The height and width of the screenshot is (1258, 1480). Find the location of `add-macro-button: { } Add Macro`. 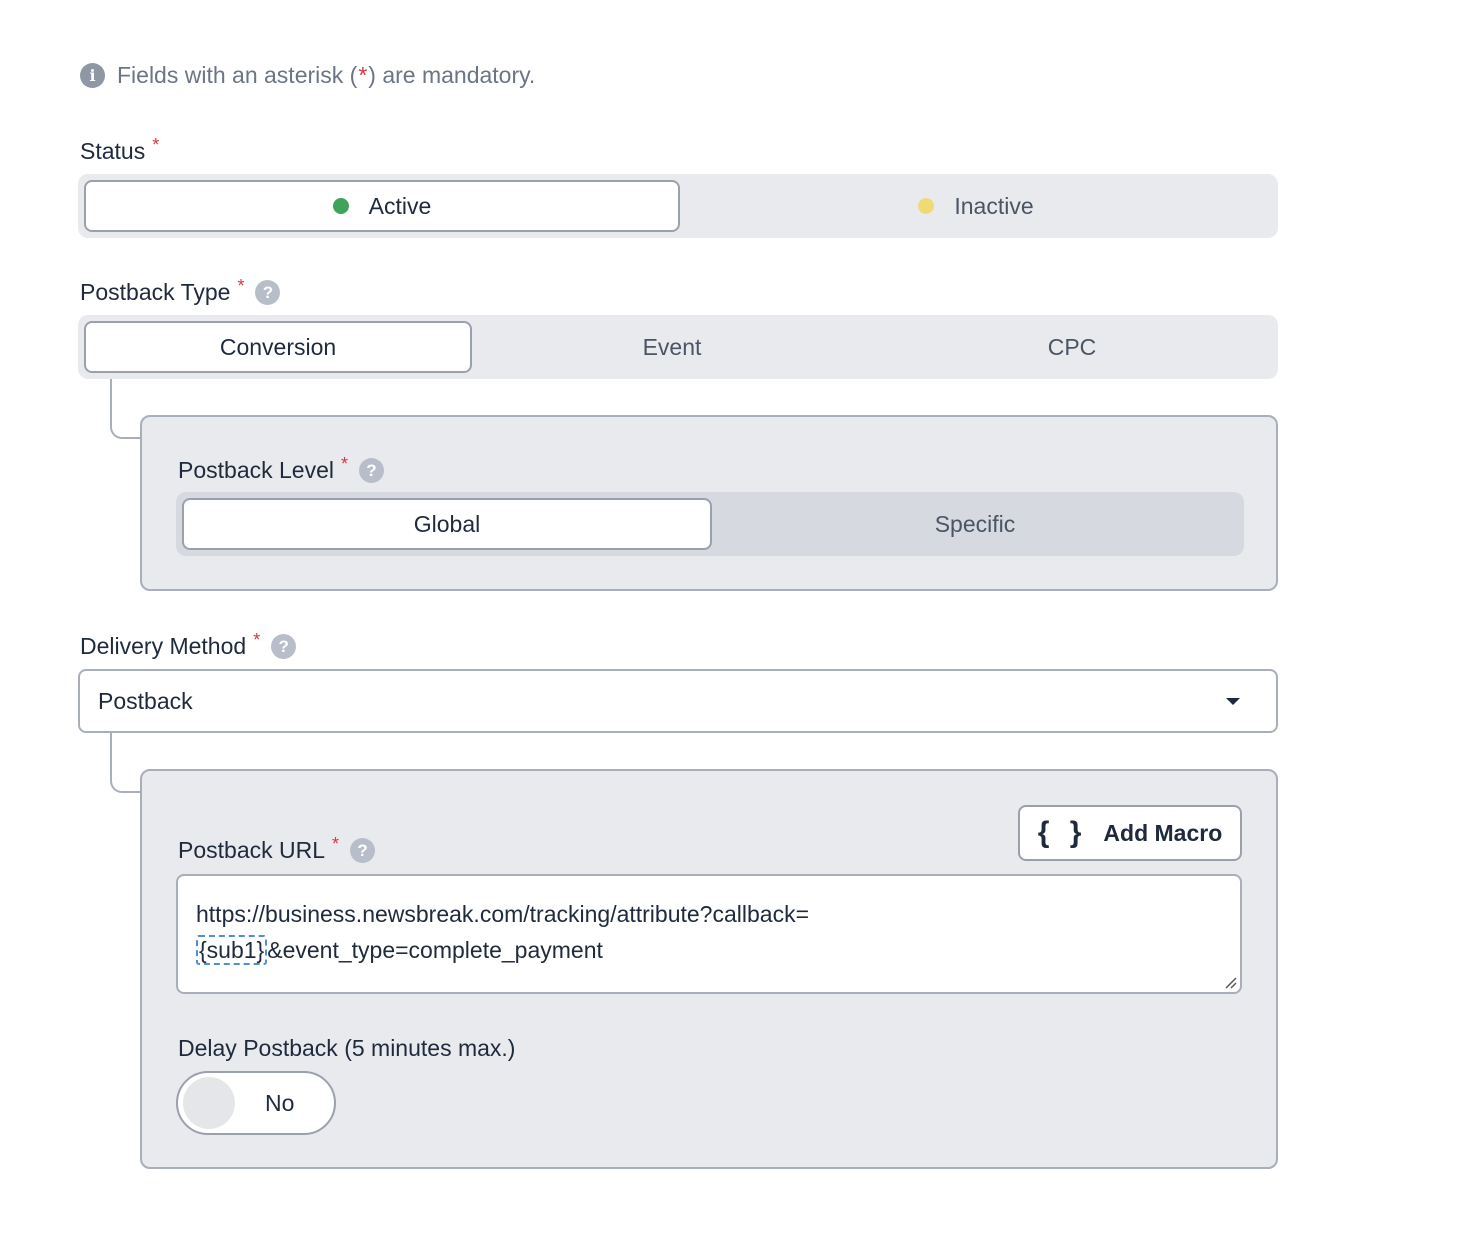

add-macro-button: { } Add Macro is located at coordinates (1130, 833).